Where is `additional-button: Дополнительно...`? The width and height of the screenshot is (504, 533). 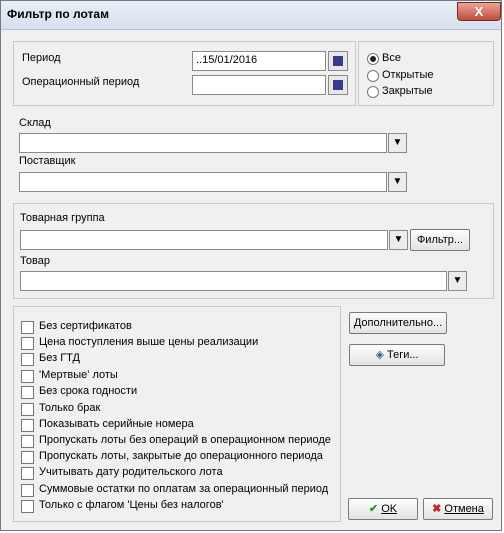
additional-button: Дополнительно... is located at coordinates (398, 323).